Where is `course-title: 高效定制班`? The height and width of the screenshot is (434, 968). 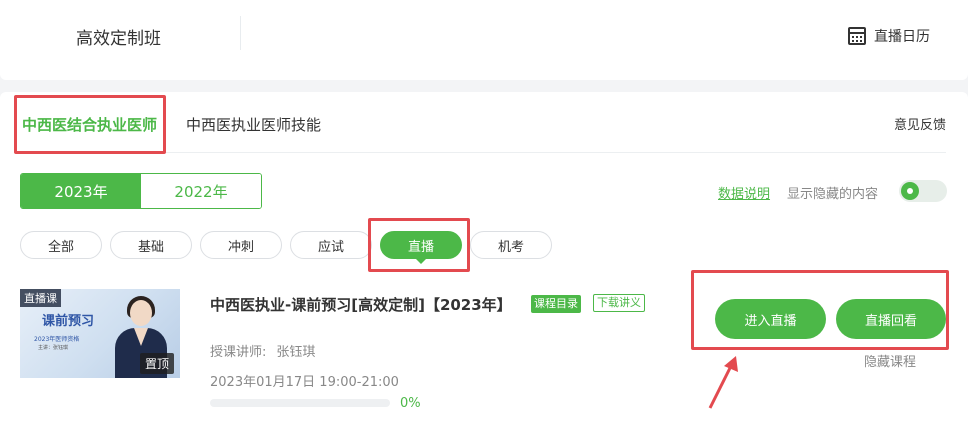
course-title: 高效定制班 is located at coordinates (118, 39).